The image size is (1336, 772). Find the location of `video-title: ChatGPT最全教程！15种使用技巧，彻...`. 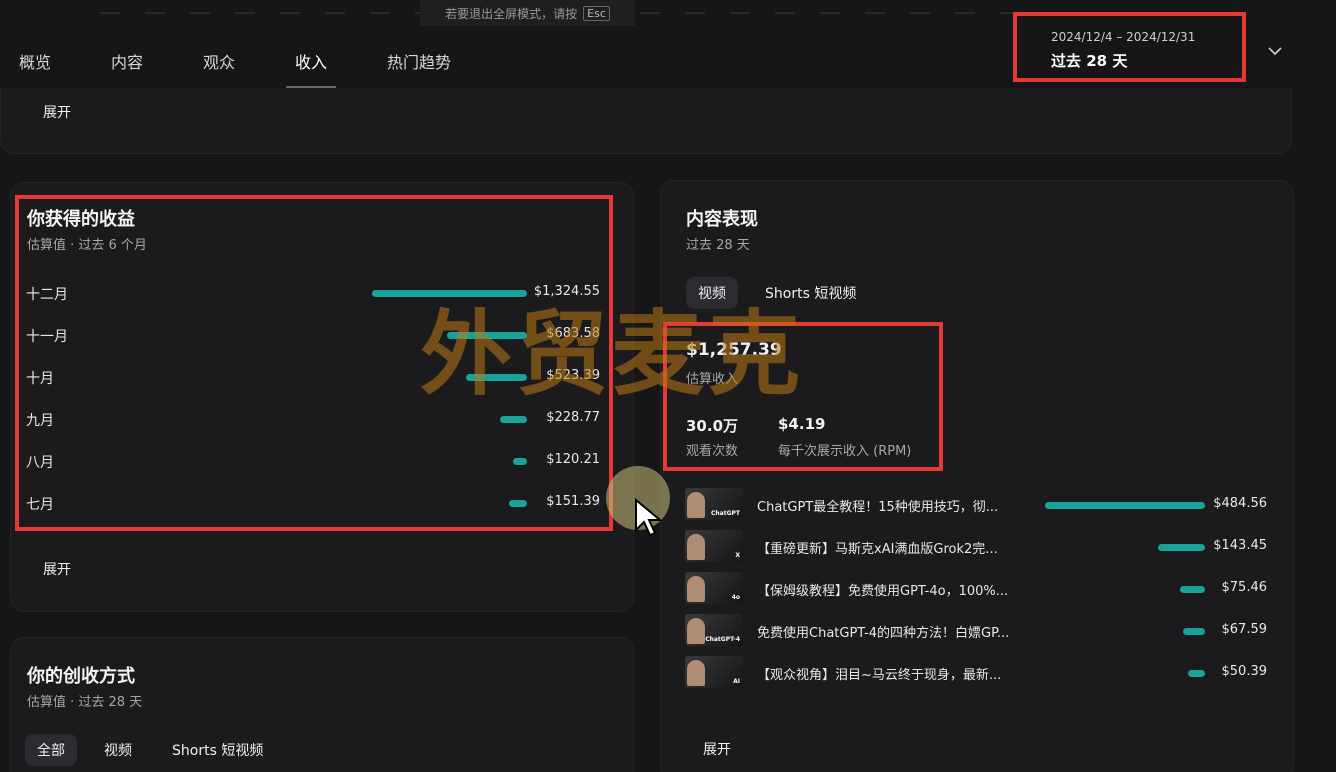

video-title: ChatGPT最全教程！15种使用技巧，彻... is located at coordinates (878, 507).